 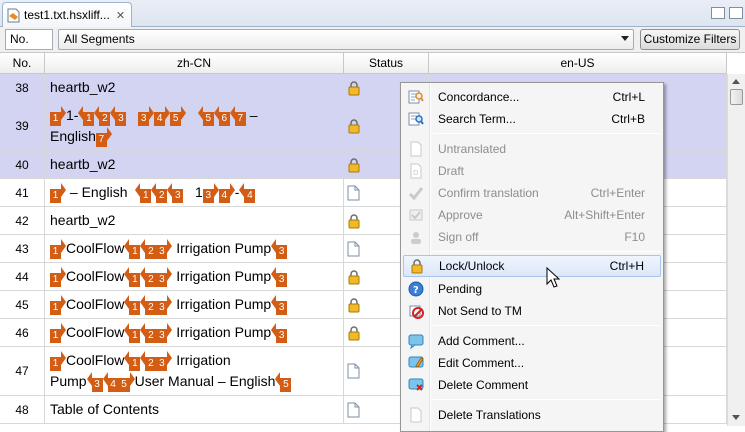 I want to click on tag-marker: 7, so click(x=103, y=137).